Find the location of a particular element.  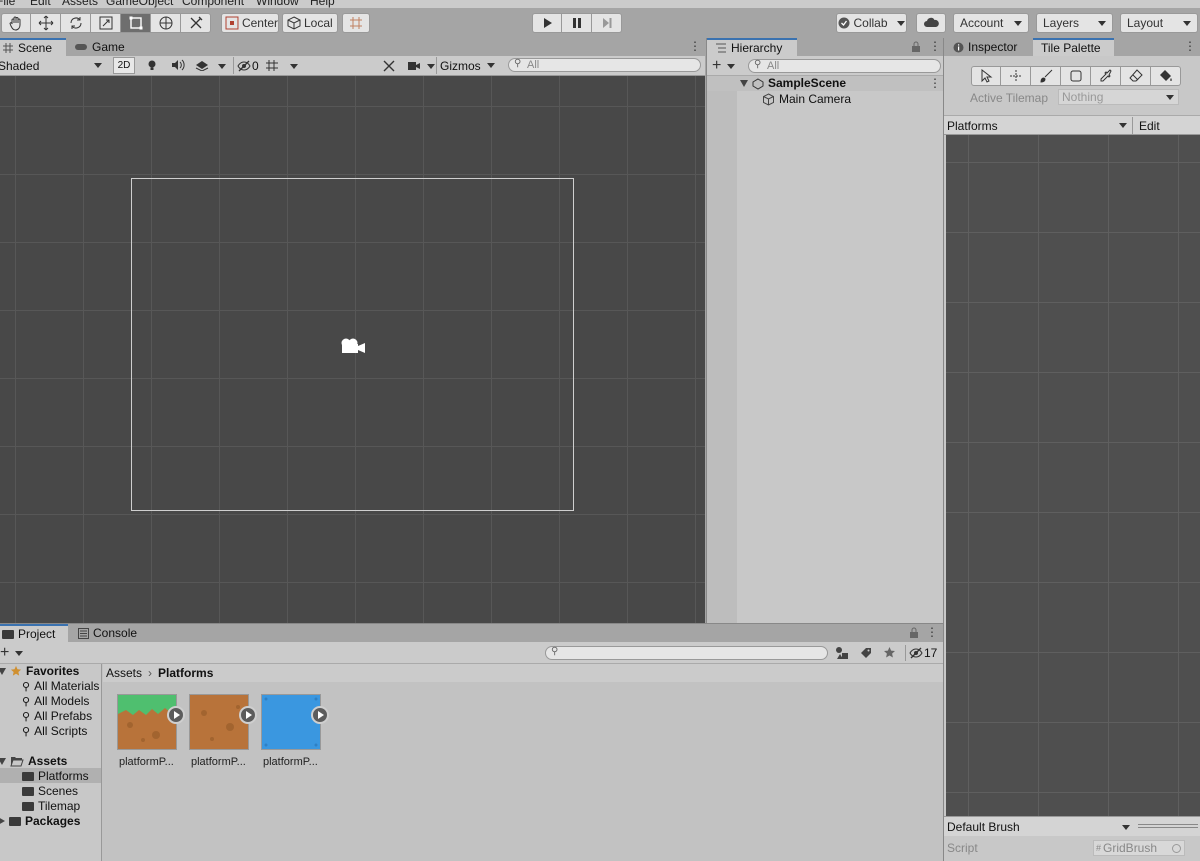

pause-button is located at coordinates (577, 23).